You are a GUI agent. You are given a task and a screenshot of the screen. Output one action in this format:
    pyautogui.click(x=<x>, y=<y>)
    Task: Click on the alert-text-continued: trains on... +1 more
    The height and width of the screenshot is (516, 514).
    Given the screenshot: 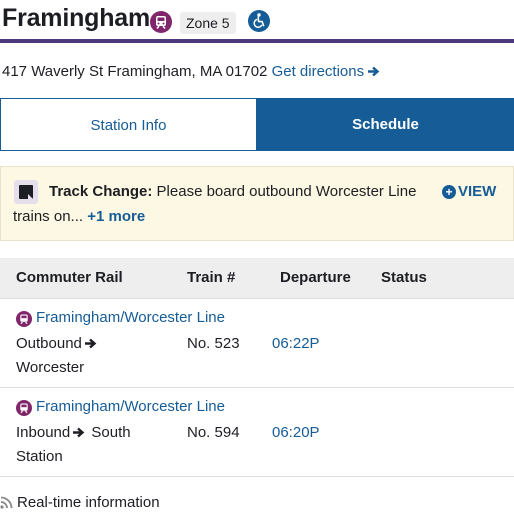 What is the action you would take?
    pyautogui.click(x=79, y=216)
    